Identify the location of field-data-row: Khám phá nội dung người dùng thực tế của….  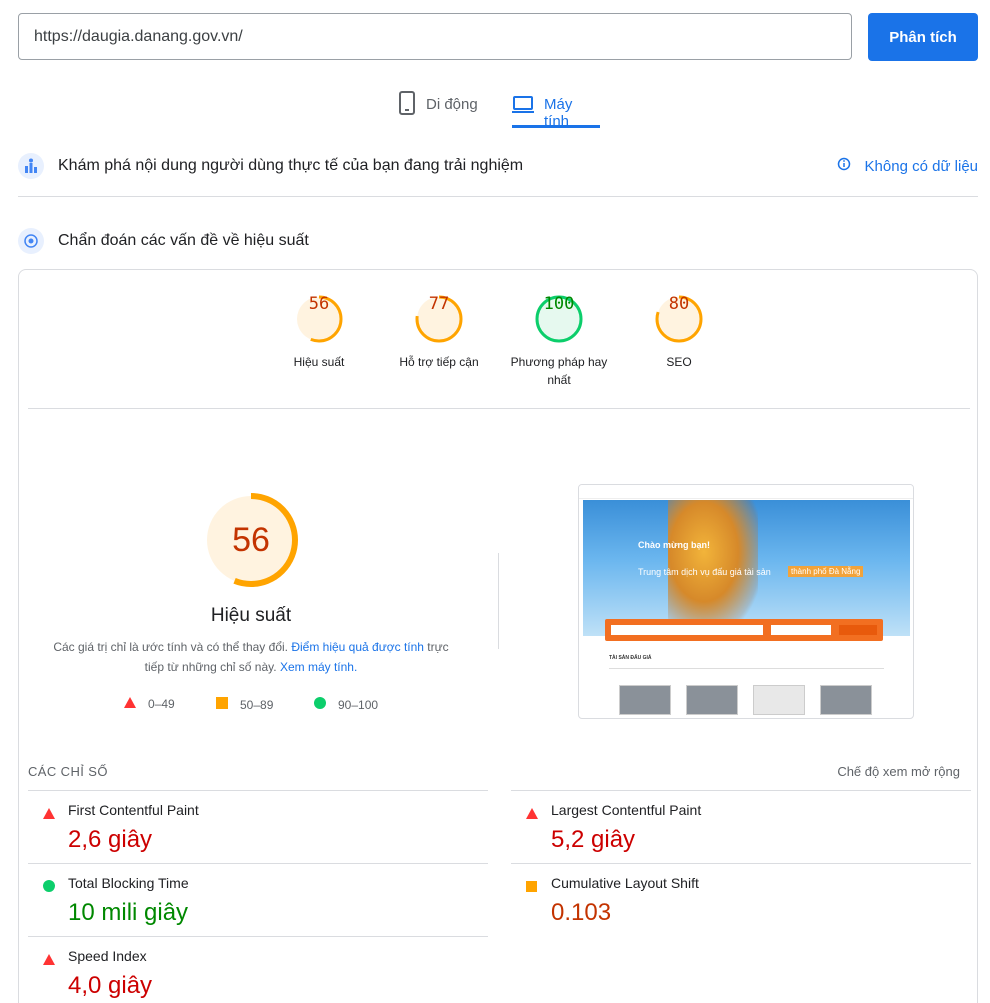
(498, 166).